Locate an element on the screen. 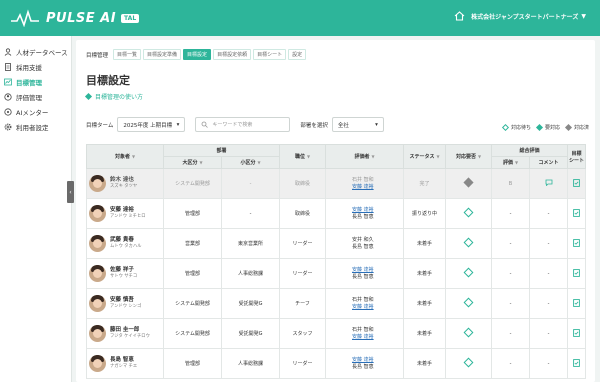  person-name: 安藤 達裕 is located at coordinates (128, 210).